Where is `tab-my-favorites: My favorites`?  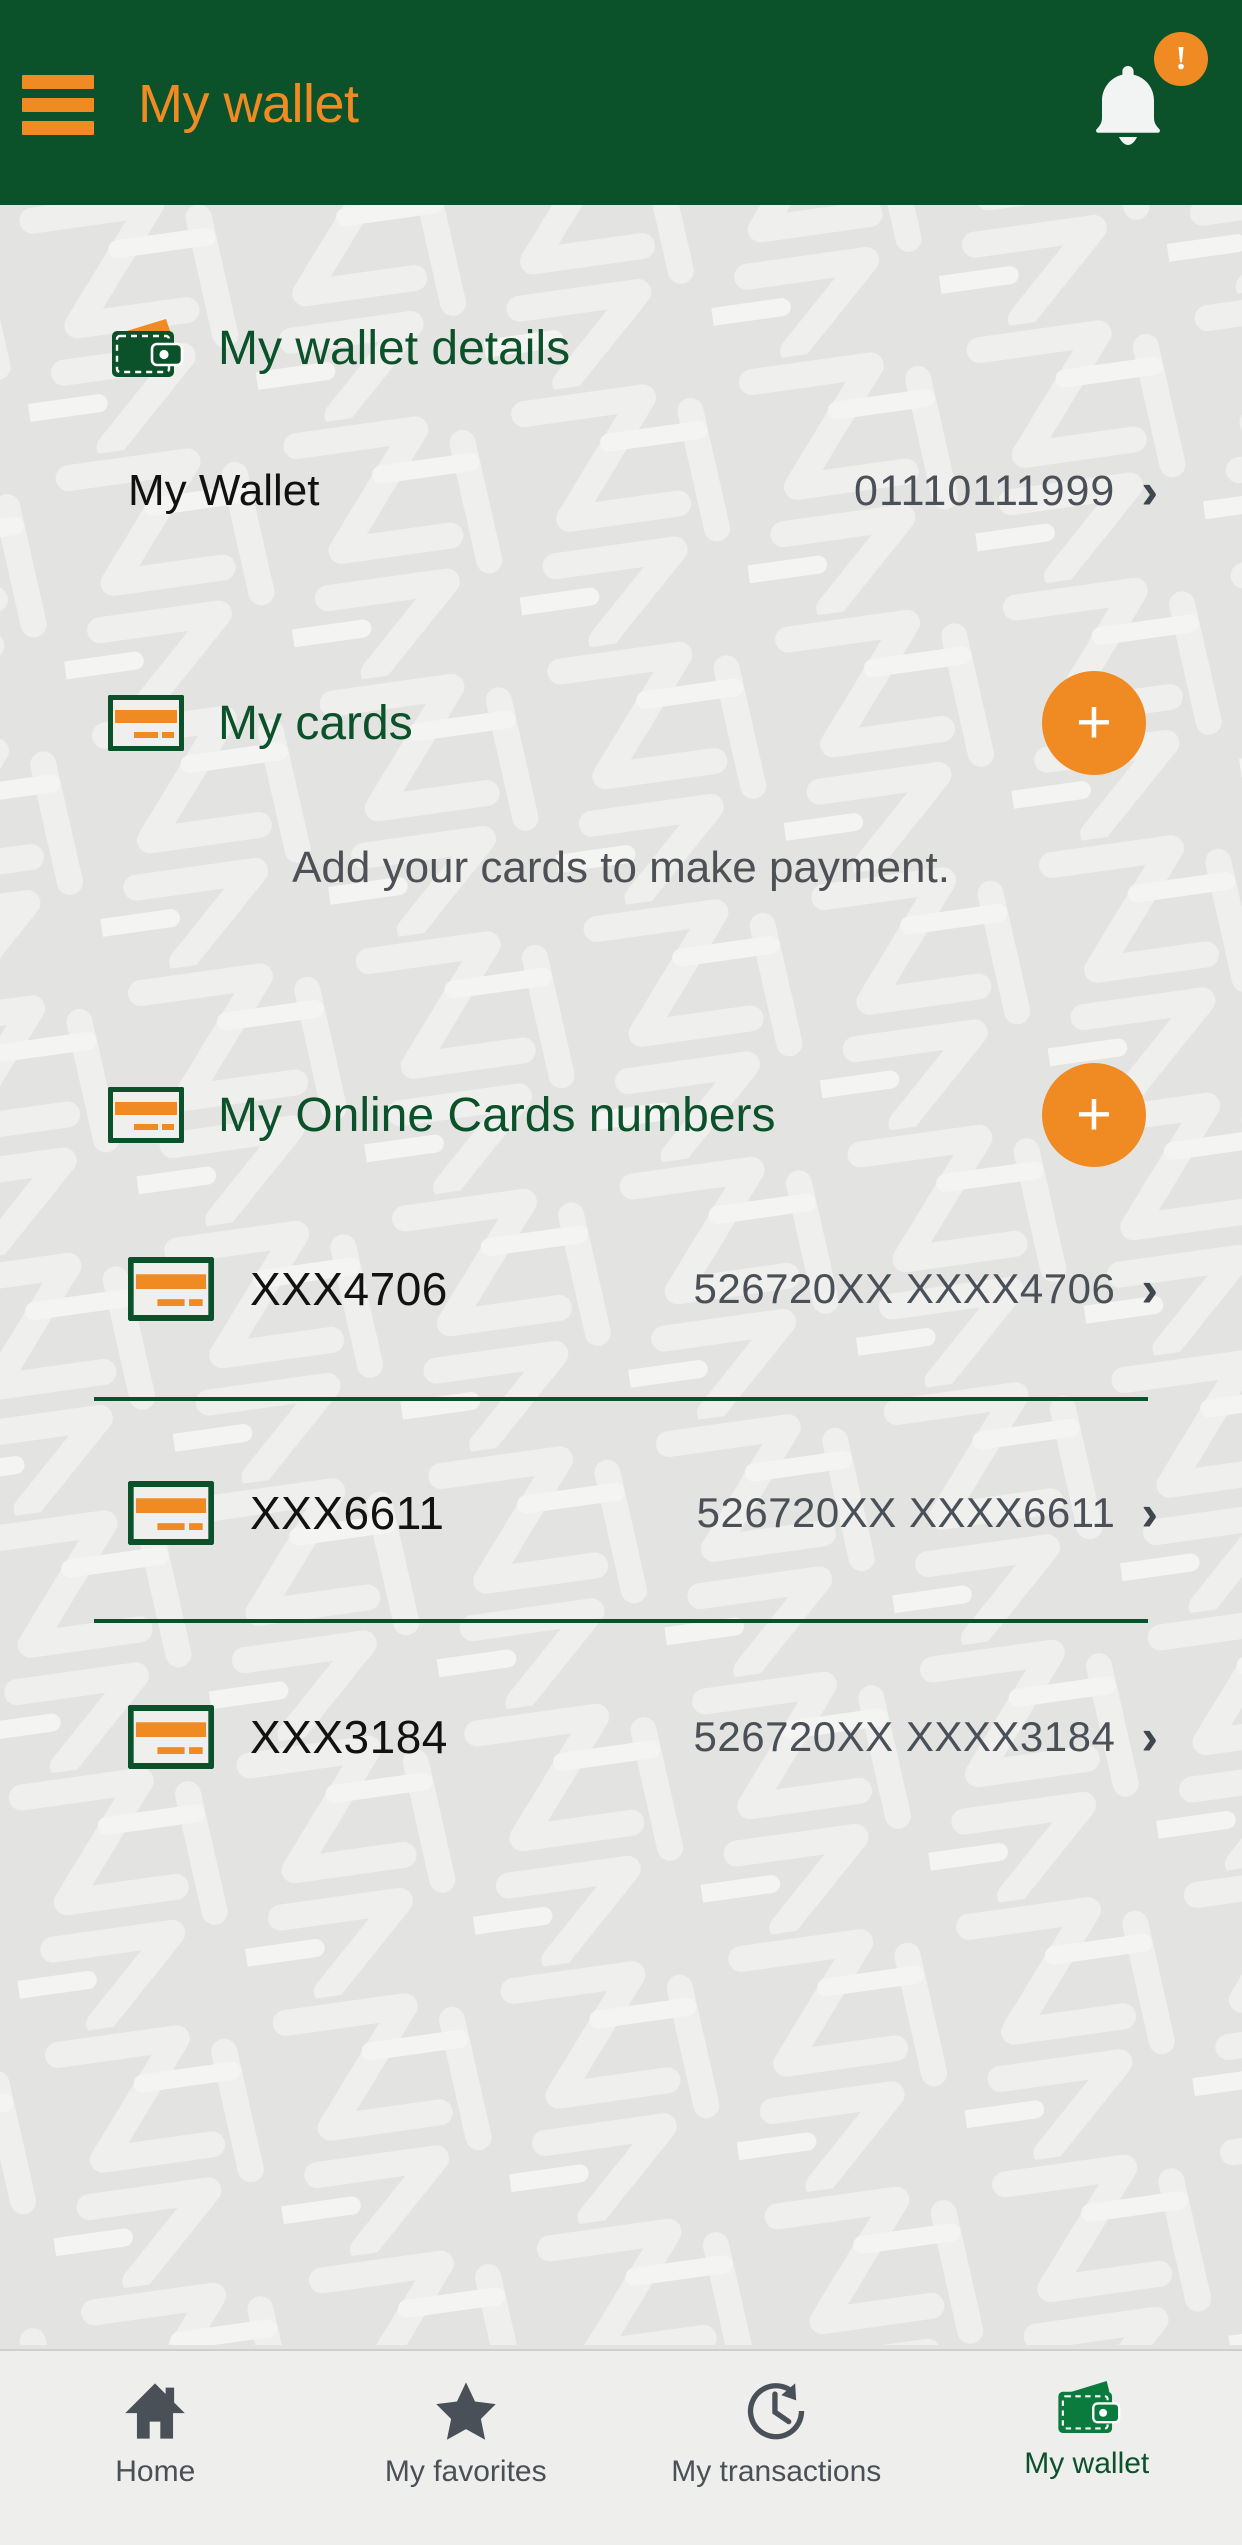 tab-my-favorites: My favorites is located at coordinates (466, 2433).